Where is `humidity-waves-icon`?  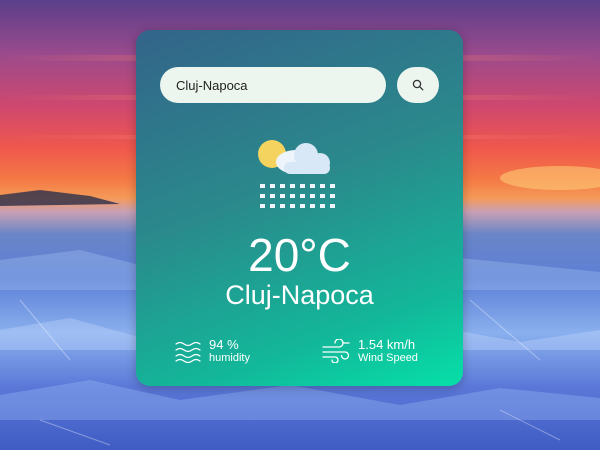 humidity-waves-icon is located at coordinates (188, 352).